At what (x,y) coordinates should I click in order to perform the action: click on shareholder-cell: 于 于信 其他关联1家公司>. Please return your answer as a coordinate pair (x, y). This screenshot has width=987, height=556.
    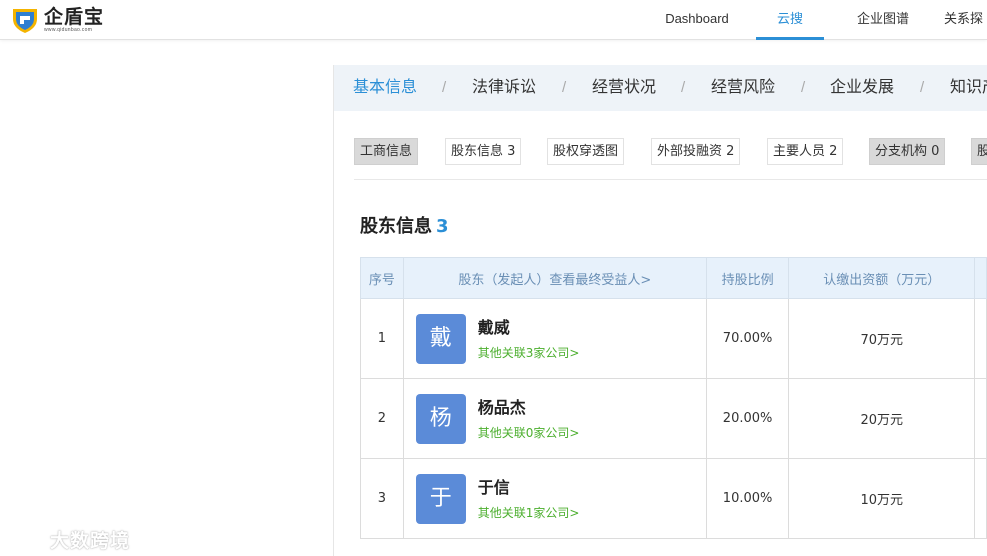
    Looking at the image, I should click on (554, 498).